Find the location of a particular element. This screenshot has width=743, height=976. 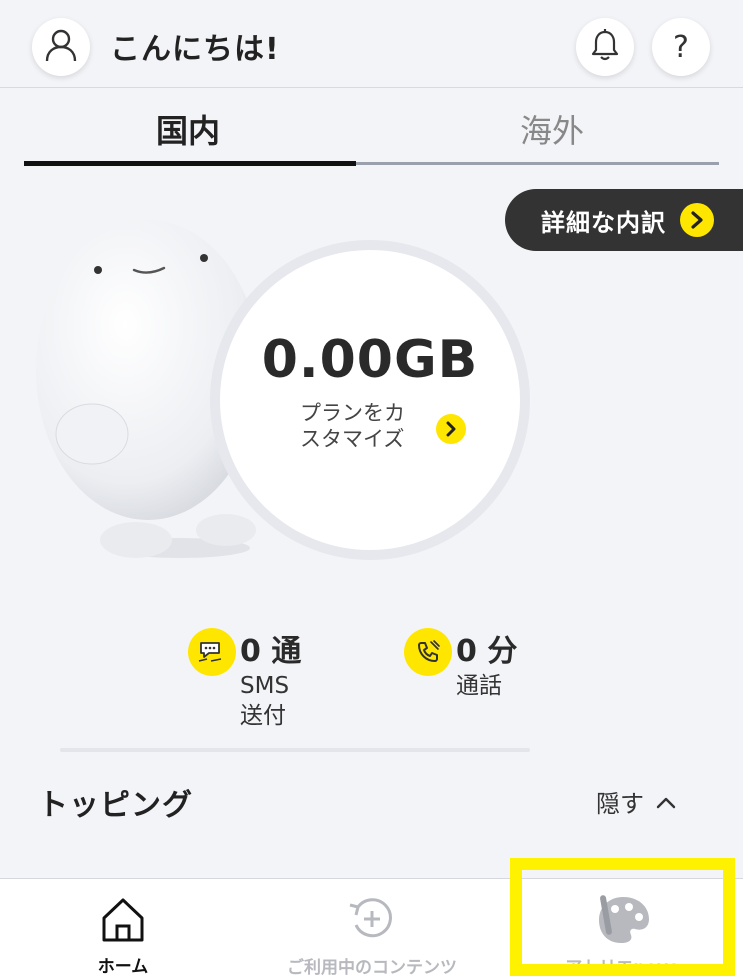

greeting-text: こんにちは! is located at coordinates (195, 49).